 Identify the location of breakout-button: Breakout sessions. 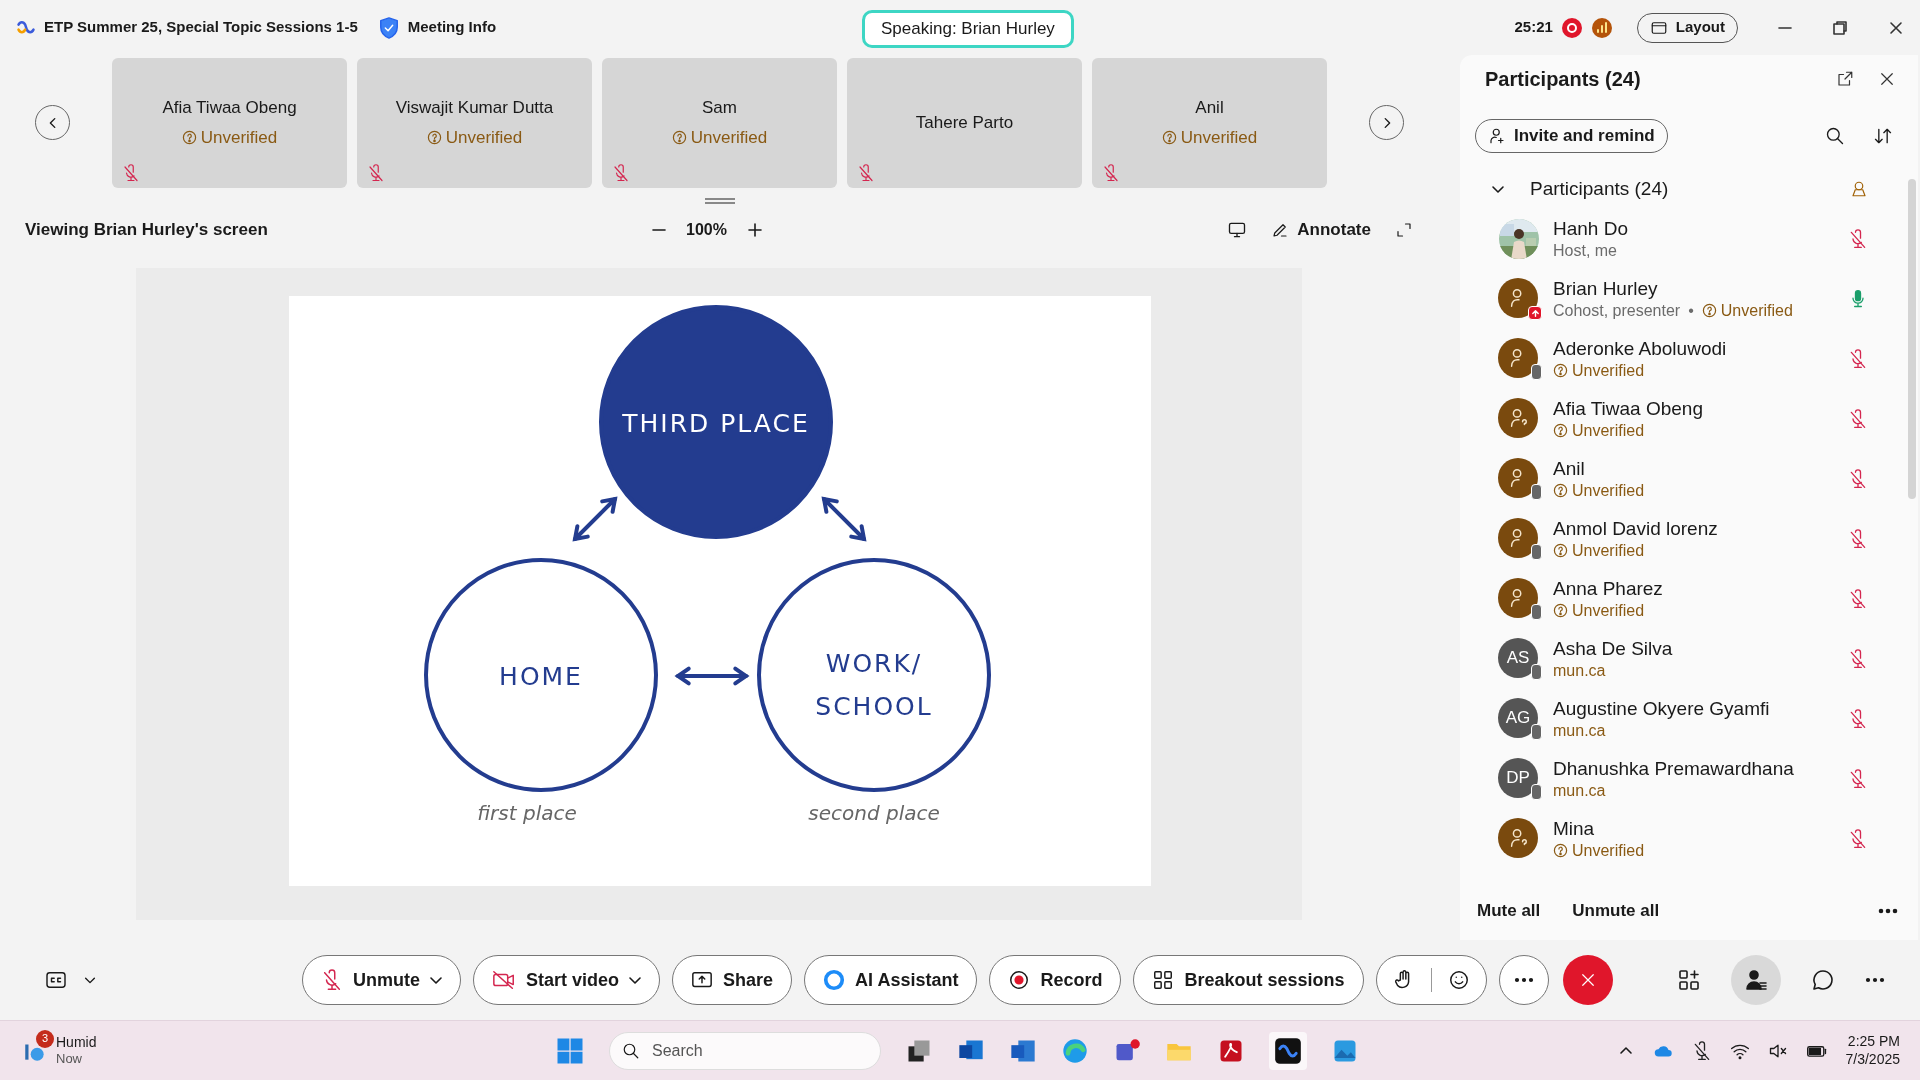
(1248, 980).